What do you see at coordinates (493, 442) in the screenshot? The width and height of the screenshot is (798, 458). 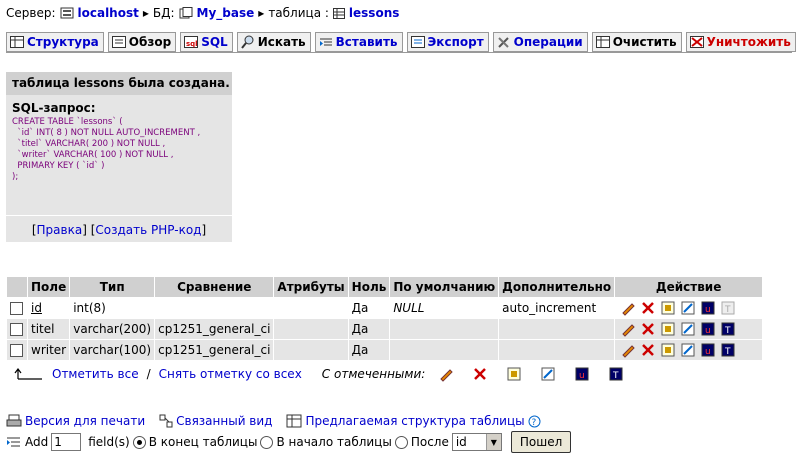 I see `chevron-down-icon: ▼` at bounding box center [493, 442].